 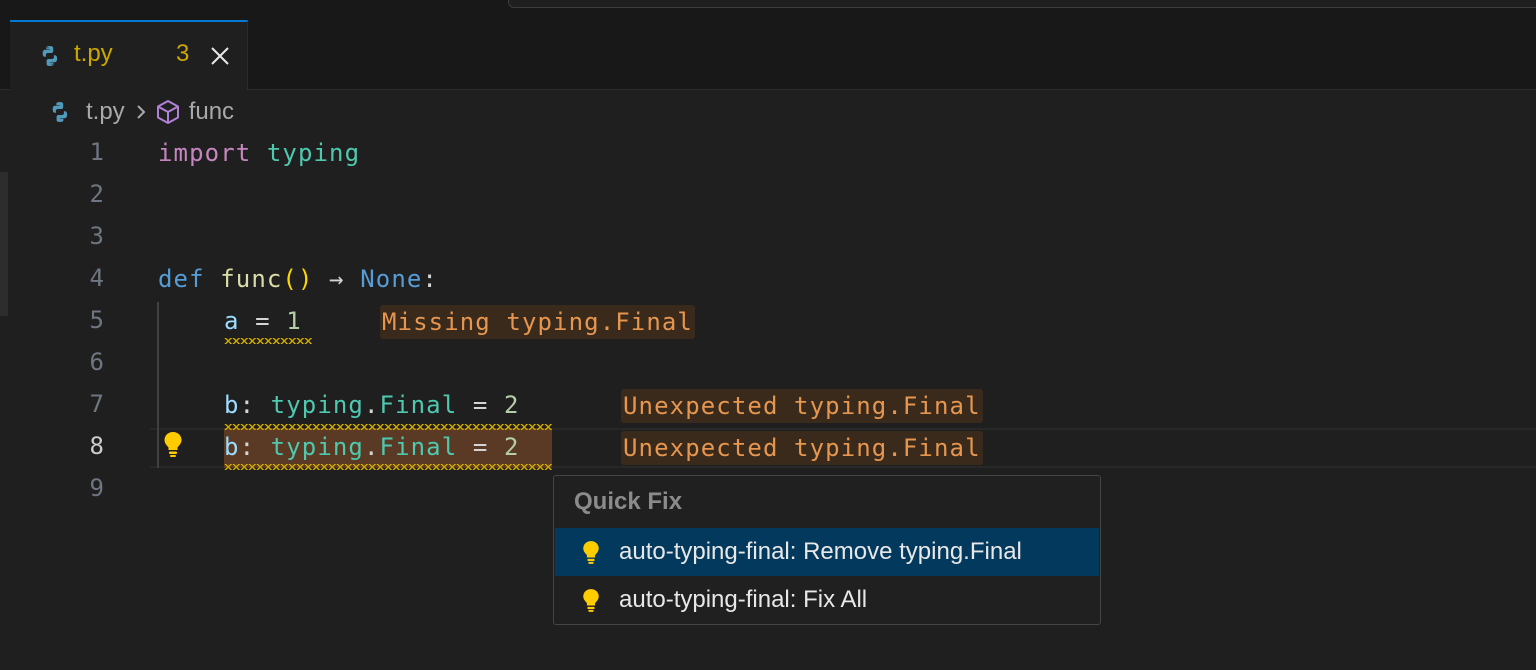 I want to click on breadcrumb-symbol-label: func, so click(x=211, y=111).